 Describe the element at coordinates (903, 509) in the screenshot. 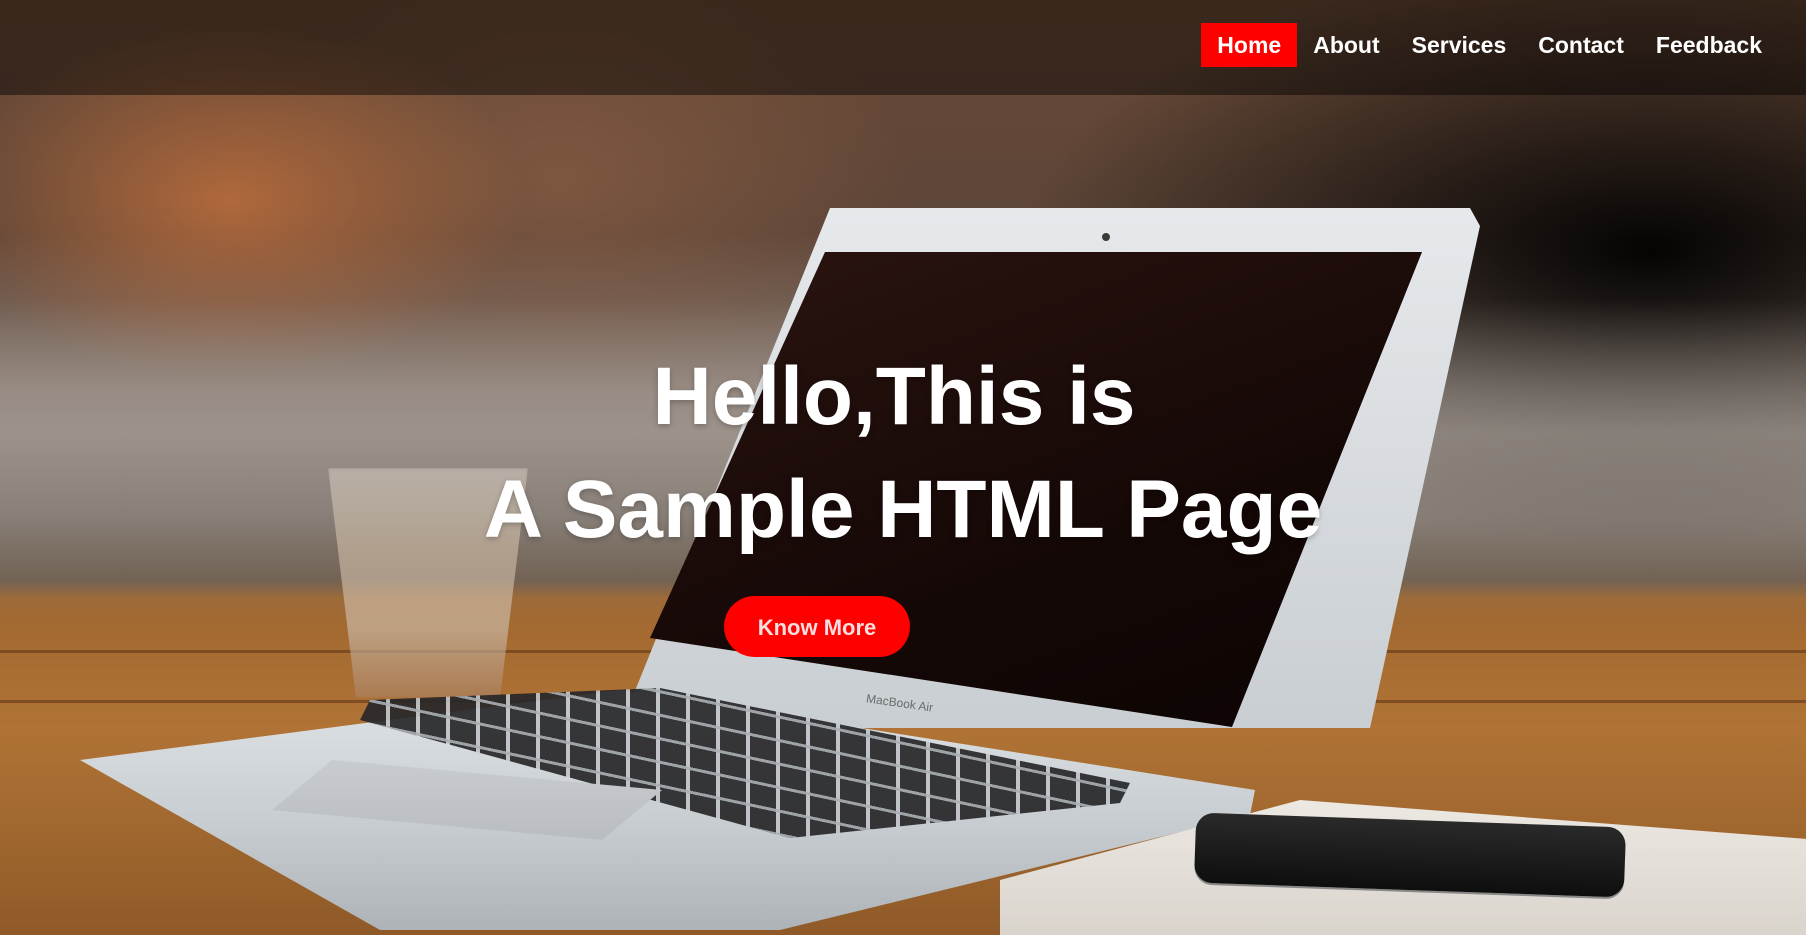

I see `hero-heading-line-2: A Sample HTML Page` at that location.